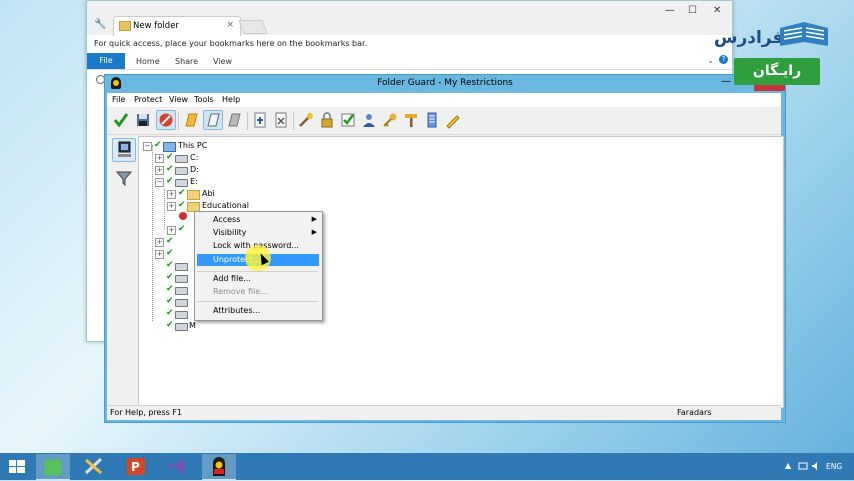 This screenshot has height=481, width=854. What do you see at coordinates (148, 61) in the screenshot?
I see `ribbon-home-tab: Home` at bounding box center [148, 61].